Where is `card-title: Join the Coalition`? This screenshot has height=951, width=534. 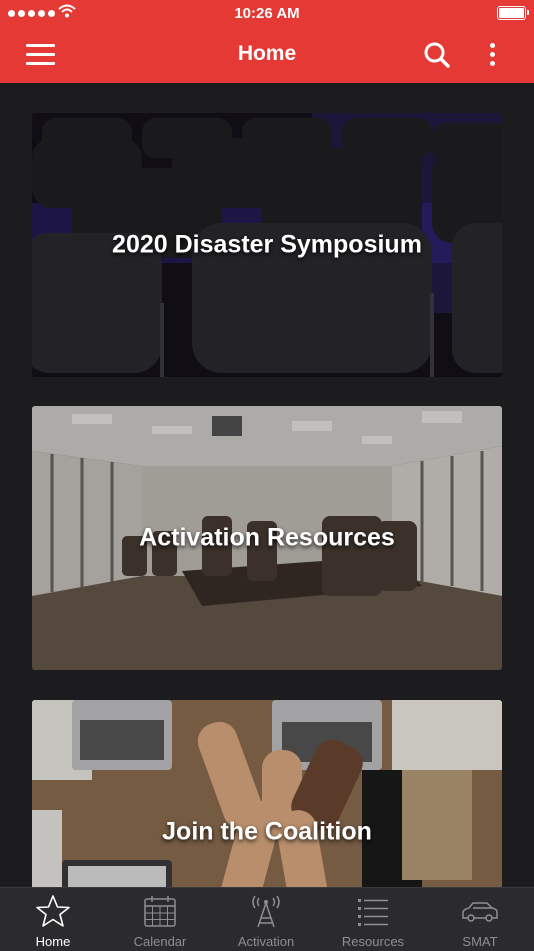
card-title: Join the Coalition is located at coordinates (267, 831).